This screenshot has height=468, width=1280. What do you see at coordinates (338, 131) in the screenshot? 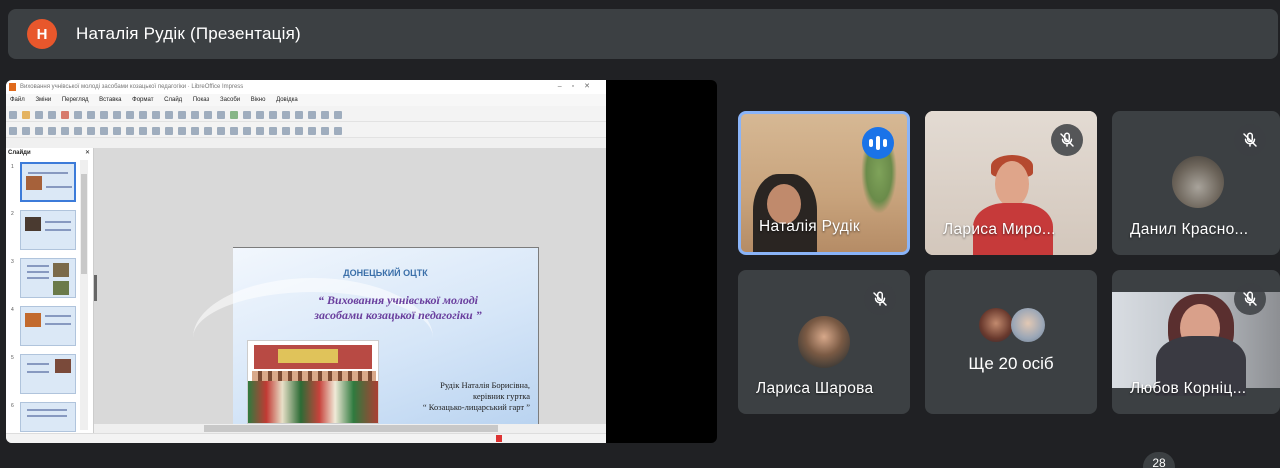
I see `extrusion-icon` at bounding box center [338, 131].